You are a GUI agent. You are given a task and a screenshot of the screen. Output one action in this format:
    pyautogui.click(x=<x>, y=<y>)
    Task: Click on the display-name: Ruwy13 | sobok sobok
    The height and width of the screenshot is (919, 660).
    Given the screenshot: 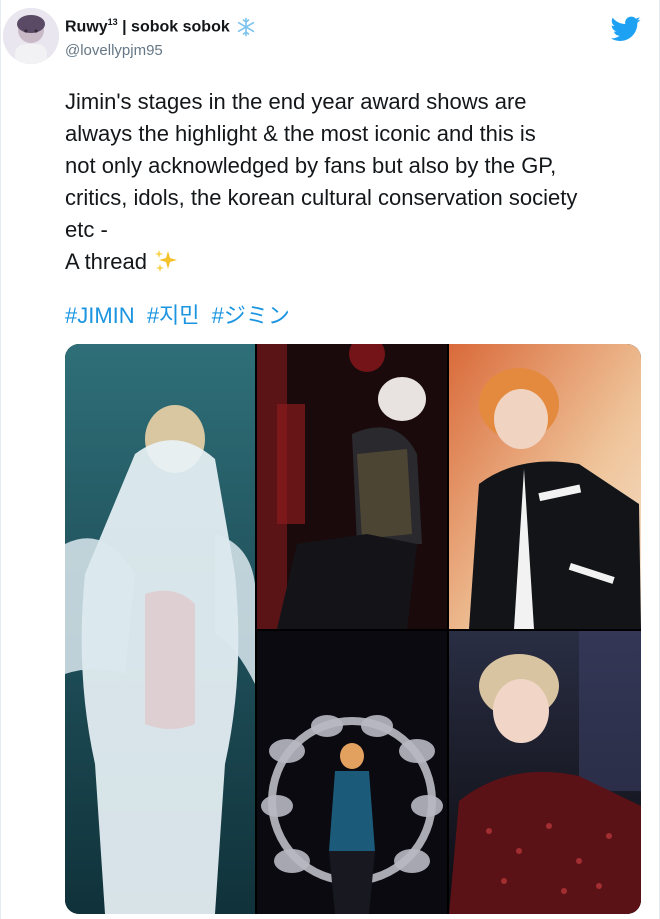 What is the action you would take?
    pyautogui.click(x=147, y=26)
    